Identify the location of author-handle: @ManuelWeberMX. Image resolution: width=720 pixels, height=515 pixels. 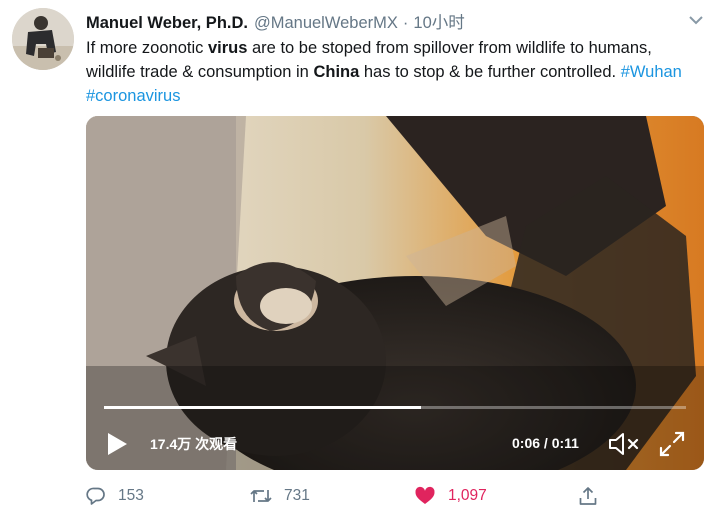
(326, 23).